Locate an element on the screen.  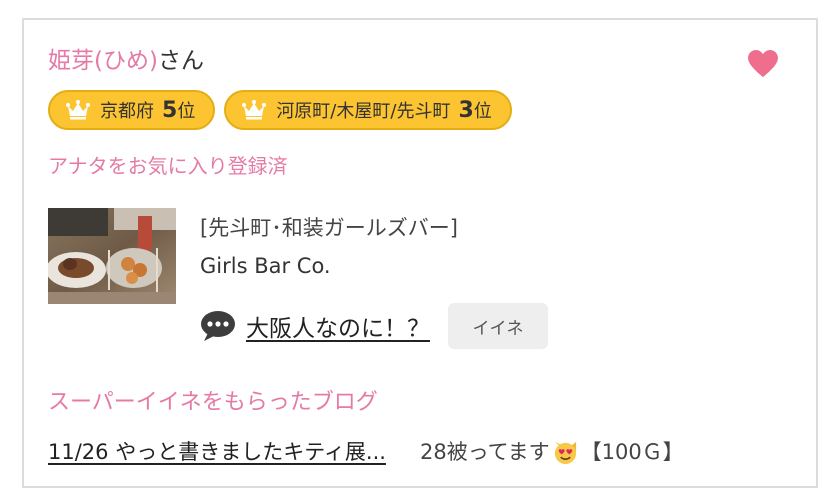
iine-button: イイネ is located at coordinates (498, 326).